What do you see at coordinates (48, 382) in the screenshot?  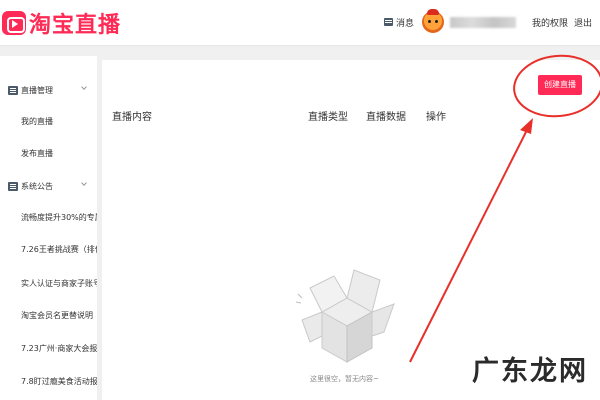 I see `sidebar-item-announcement: 7.8盯过瘾美食活动报名` at bounding box center [48, 382].